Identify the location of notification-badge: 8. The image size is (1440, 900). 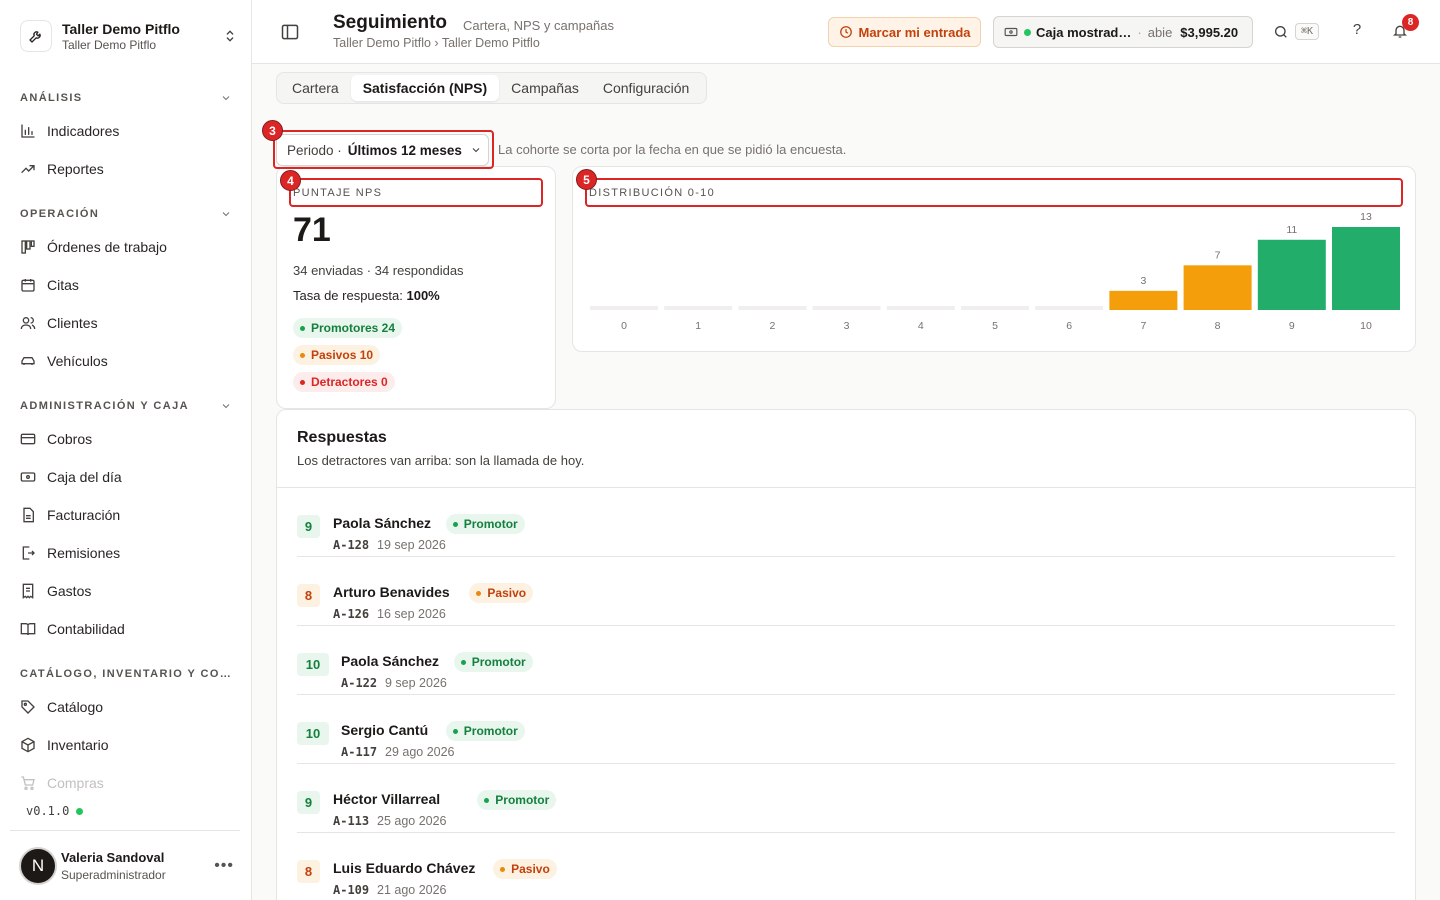
(1410, 22).